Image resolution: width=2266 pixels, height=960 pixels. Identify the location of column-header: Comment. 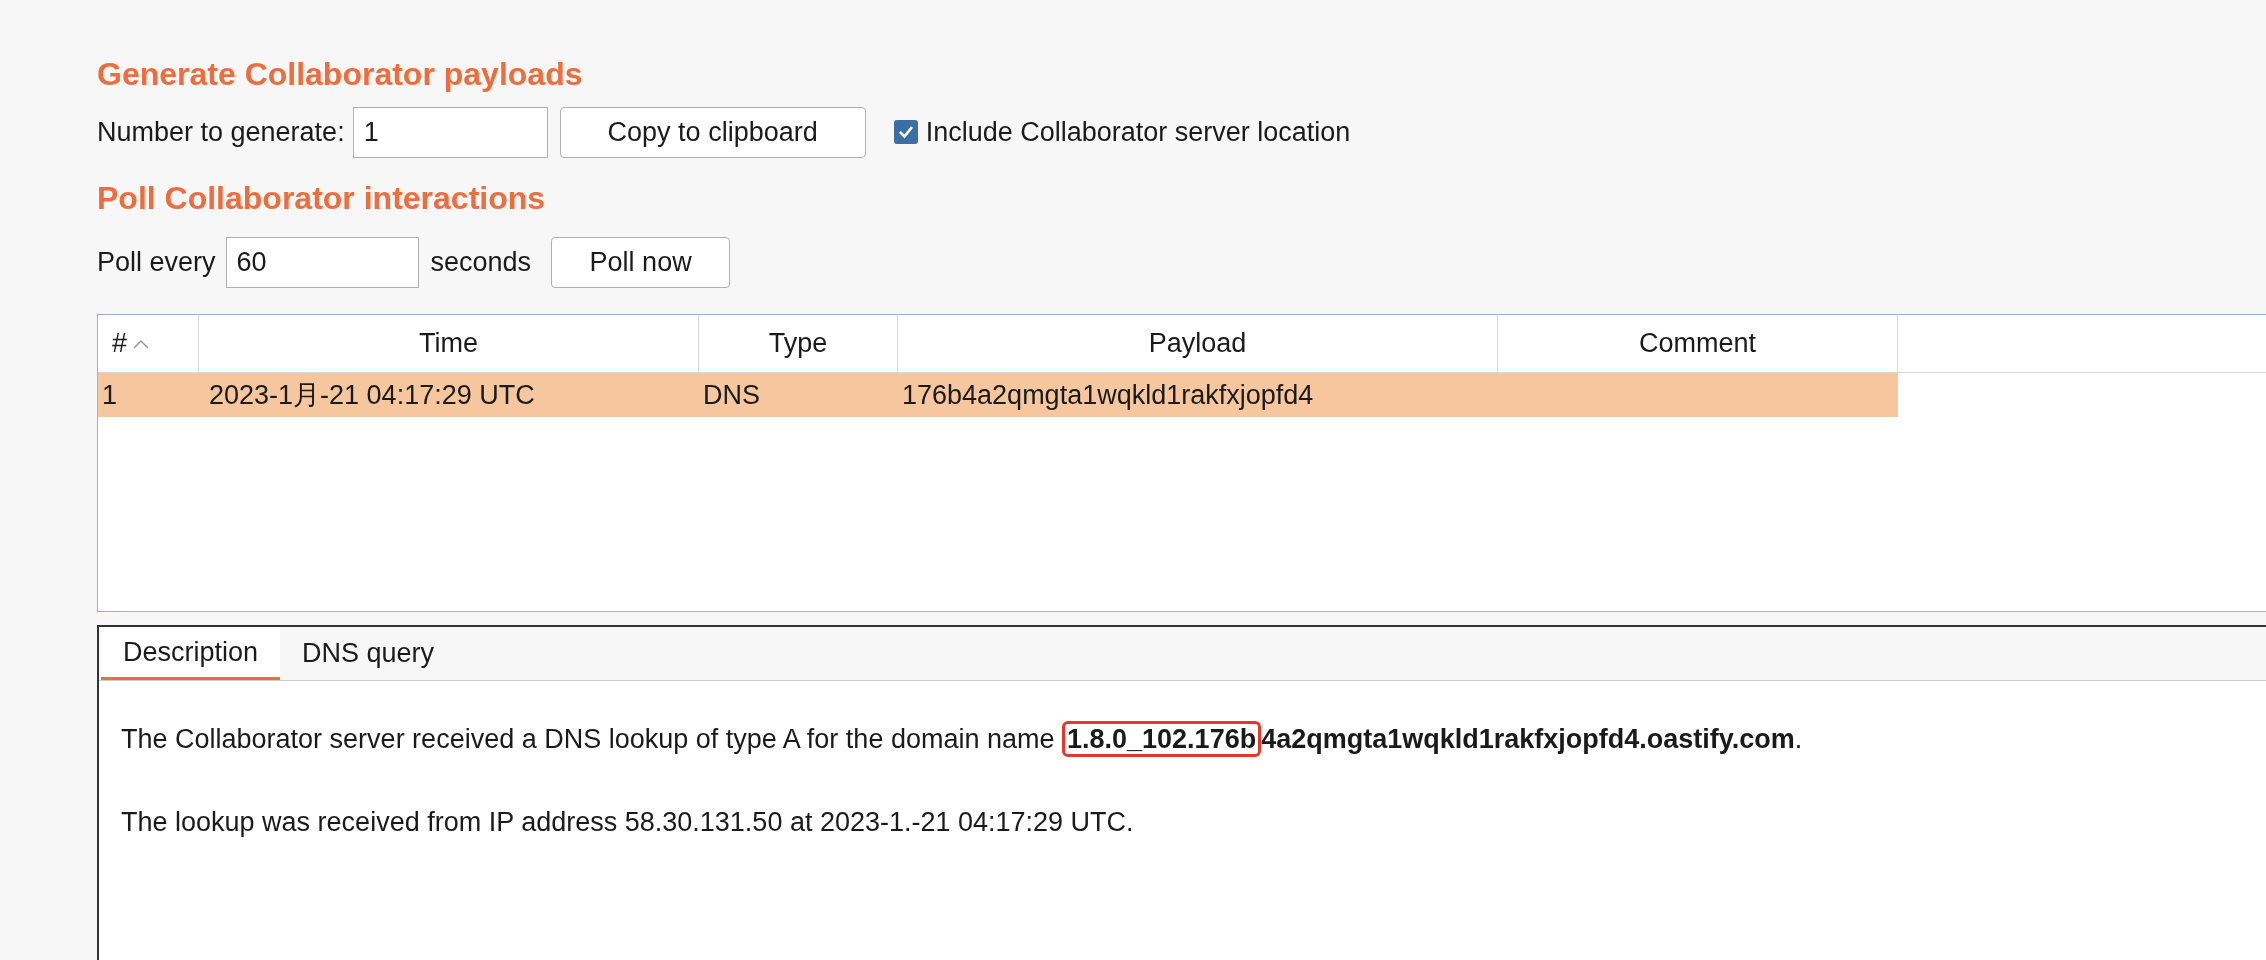
(1698, 343).